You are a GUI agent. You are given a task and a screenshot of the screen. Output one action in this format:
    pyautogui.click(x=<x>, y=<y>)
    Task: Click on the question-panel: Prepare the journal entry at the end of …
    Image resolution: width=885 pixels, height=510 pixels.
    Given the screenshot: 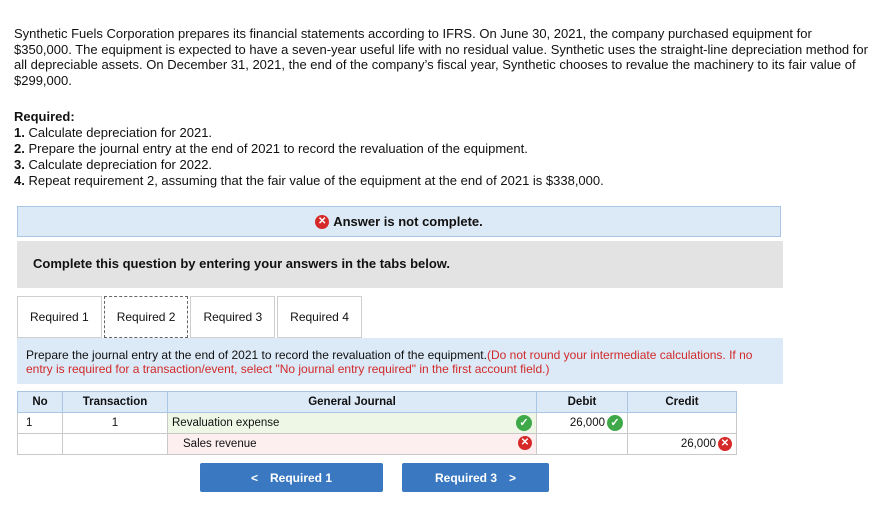 What is the action you would take?
    pyautogui.click(x=400, y=361)
    